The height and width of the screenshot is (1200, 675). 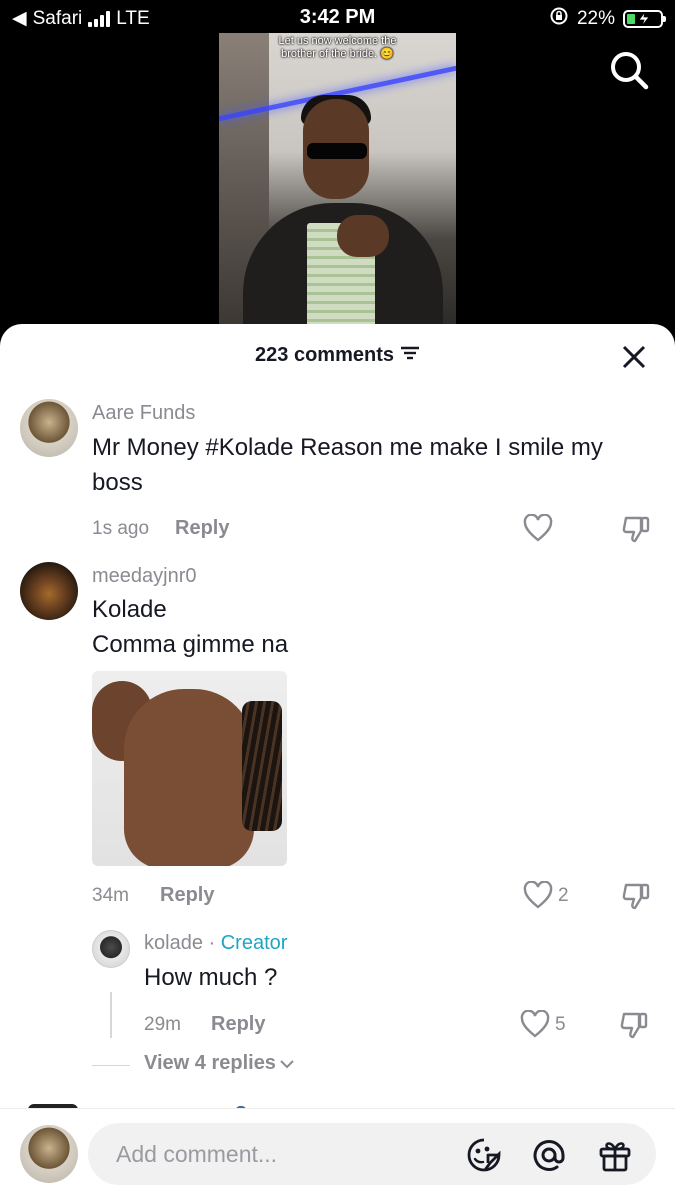 What do you see at coordinates (121, 528) in the screenshot?
I see `comment-time: 1s ago` at bounding box center [121, 528].